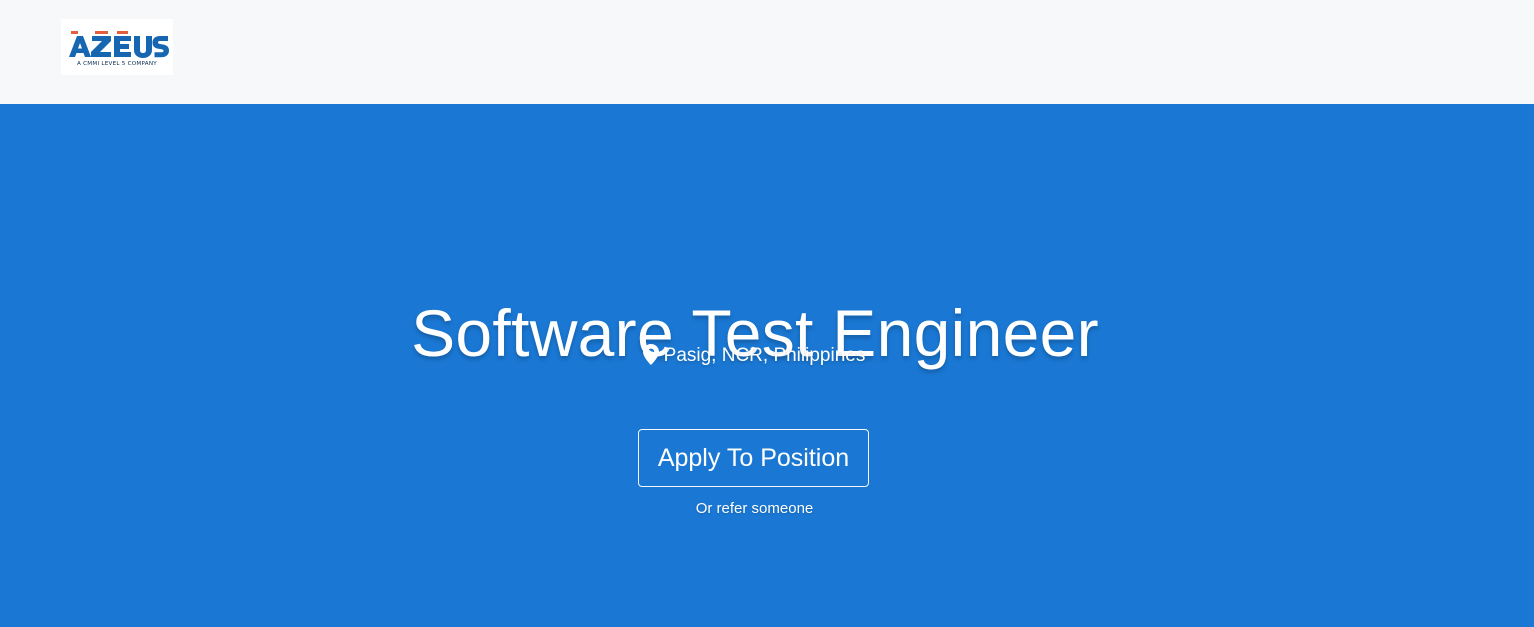  What do you see at coordinates (650, 354) in the screenshot?
I see `map-pin-icon` at bounding box center [650, 354].